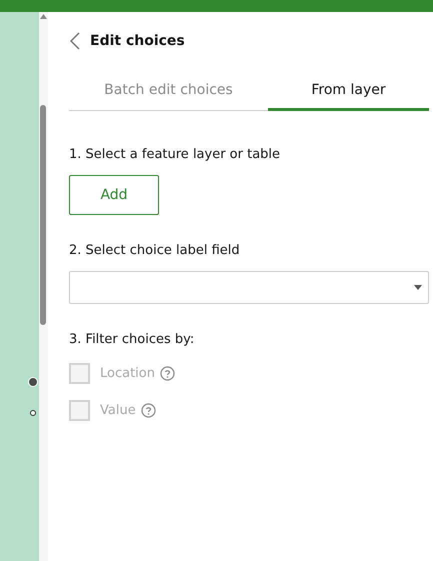  I want to click on scrollbar, so click(43, 286).